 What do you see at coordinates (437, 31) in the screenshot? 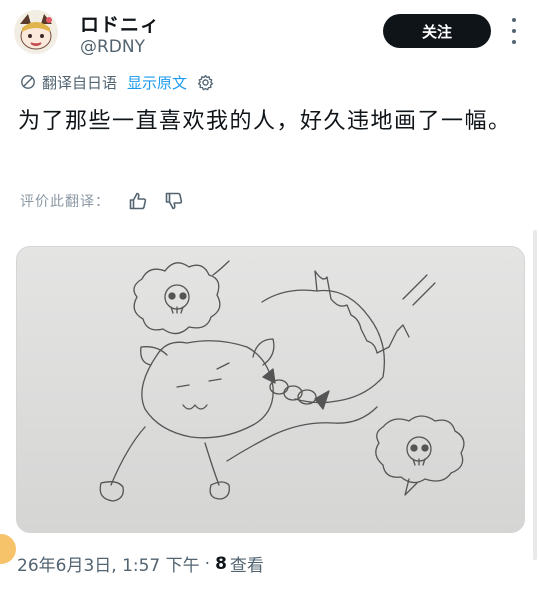
I see `follow-button: 关注` at bounding box center [437, 31].